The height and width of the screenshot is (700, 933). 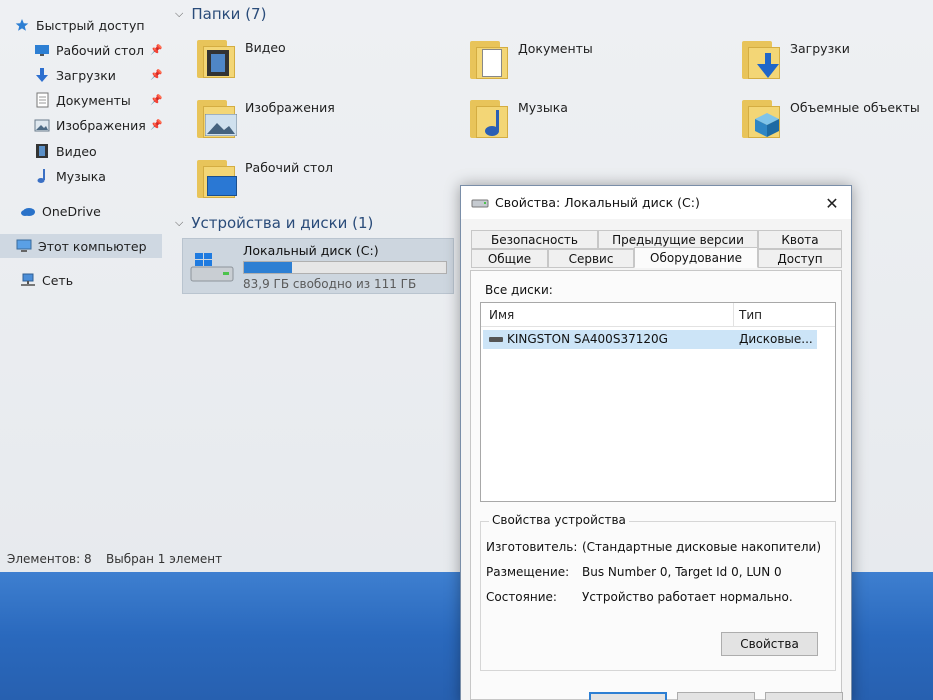 I want to click on nav-item-label: Документы, so click(x=93, y=100).